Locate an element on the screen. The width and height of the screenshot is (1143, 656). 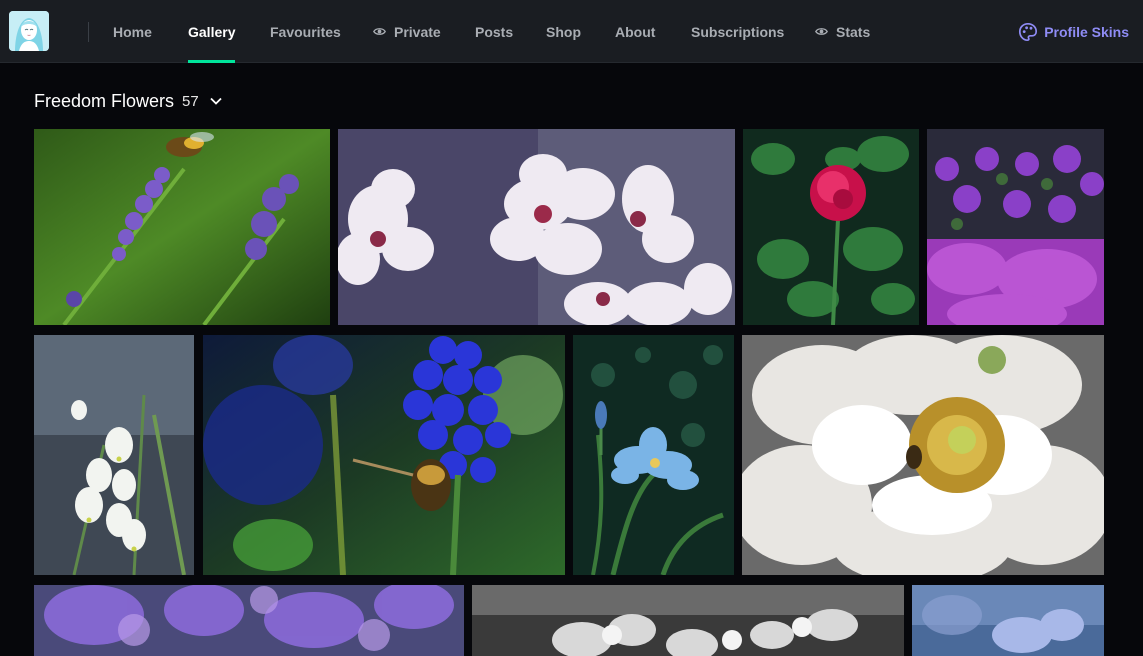
nav-subscriptions: Subscriptions is located at coordinates (737, 31).